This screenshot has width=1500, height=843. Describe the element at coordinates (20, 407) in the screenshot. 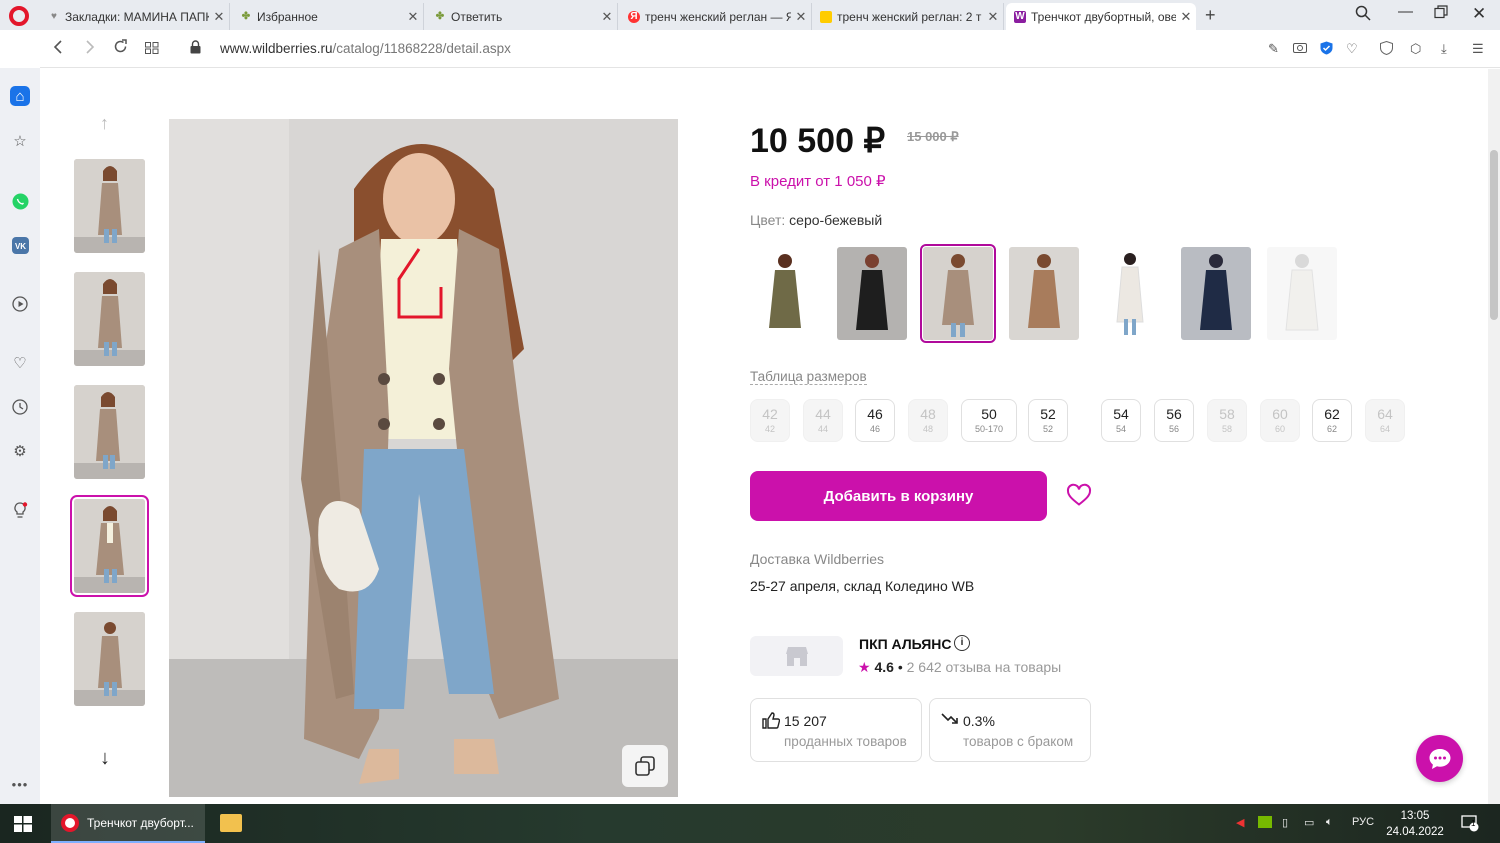

I see `history-icon` at that location.